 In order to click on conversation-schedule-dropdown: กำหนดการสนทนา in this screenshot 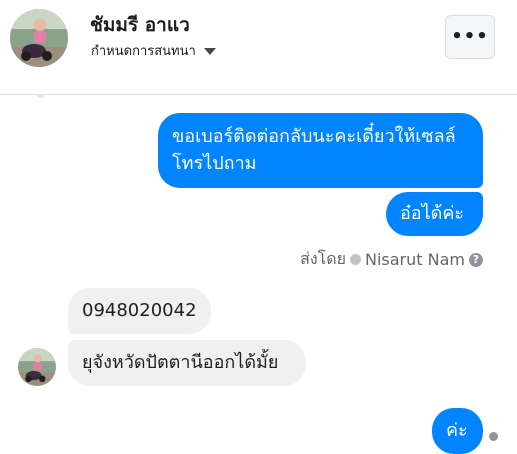, I will do `click(153, 50)`.